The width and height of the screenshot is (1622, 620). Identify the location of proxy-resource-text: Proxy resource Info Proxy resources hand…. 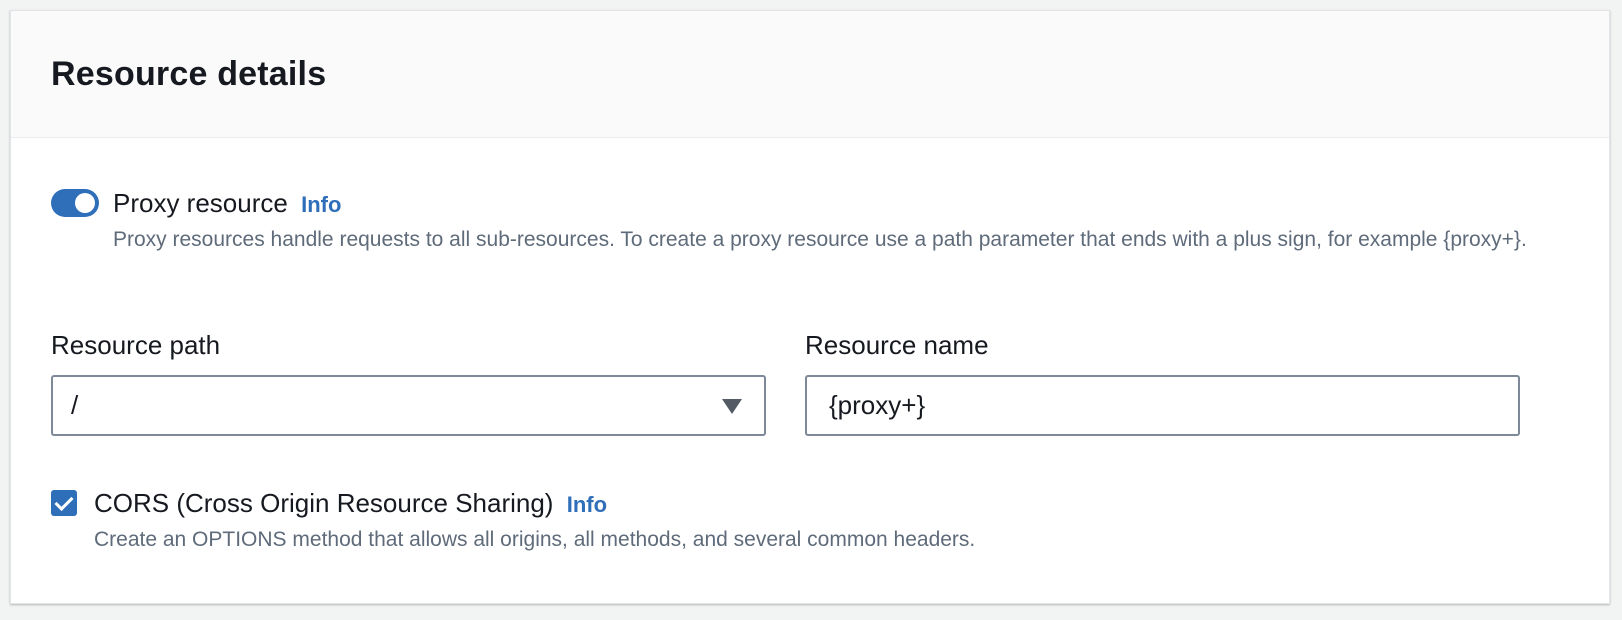
(823, 221).